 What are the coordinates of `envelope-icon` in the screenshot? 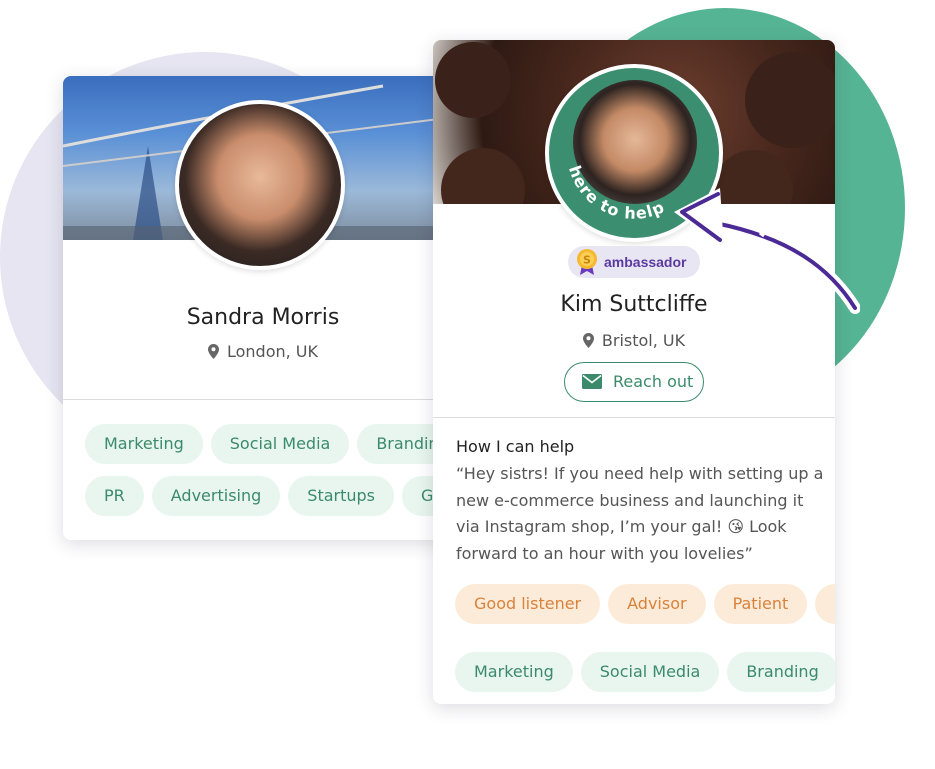 It's located at (592, 381).